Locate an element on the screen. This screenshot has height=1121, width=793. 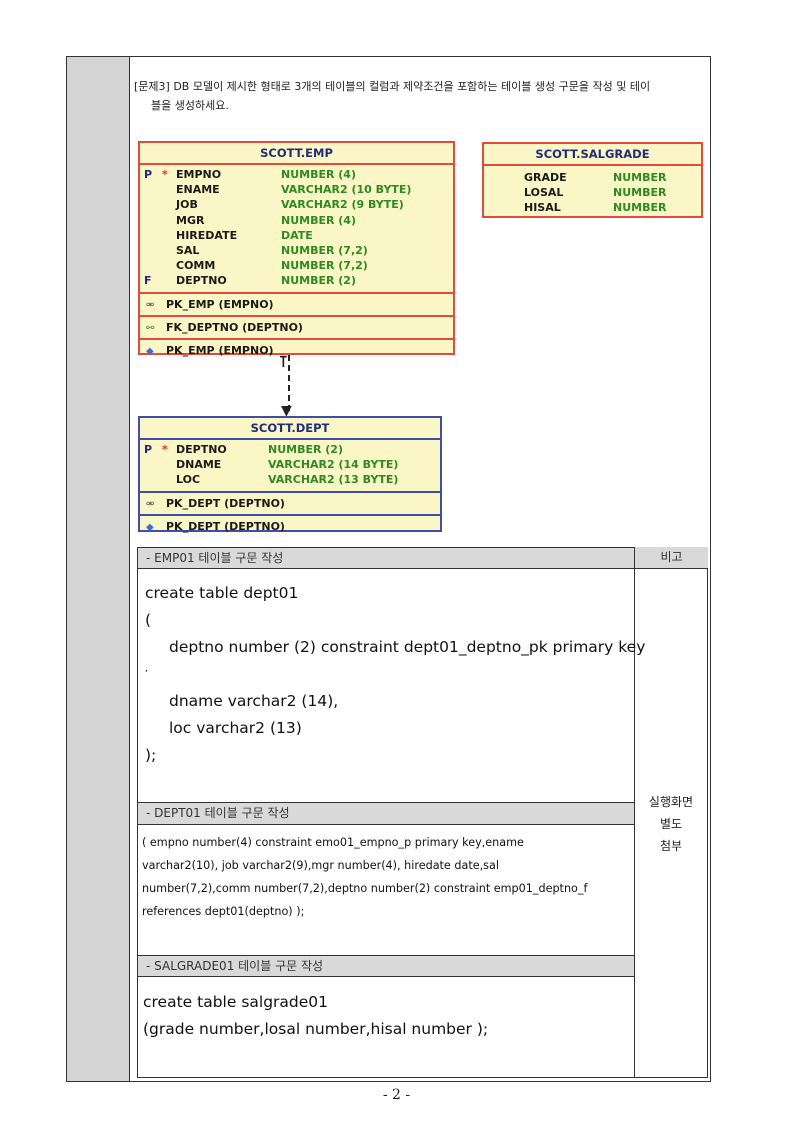
code-line: create table salgrade01 is located at coordinates (236, 1002).